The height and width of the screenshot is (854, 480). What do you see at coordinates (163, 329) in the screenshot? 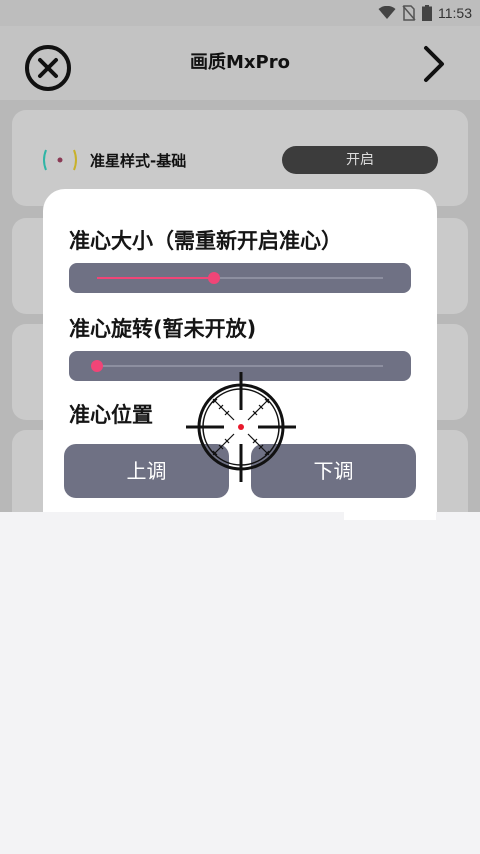
I see `rotation-title: 准心旋转(暂未开放)` at bounding box center [163, 329].